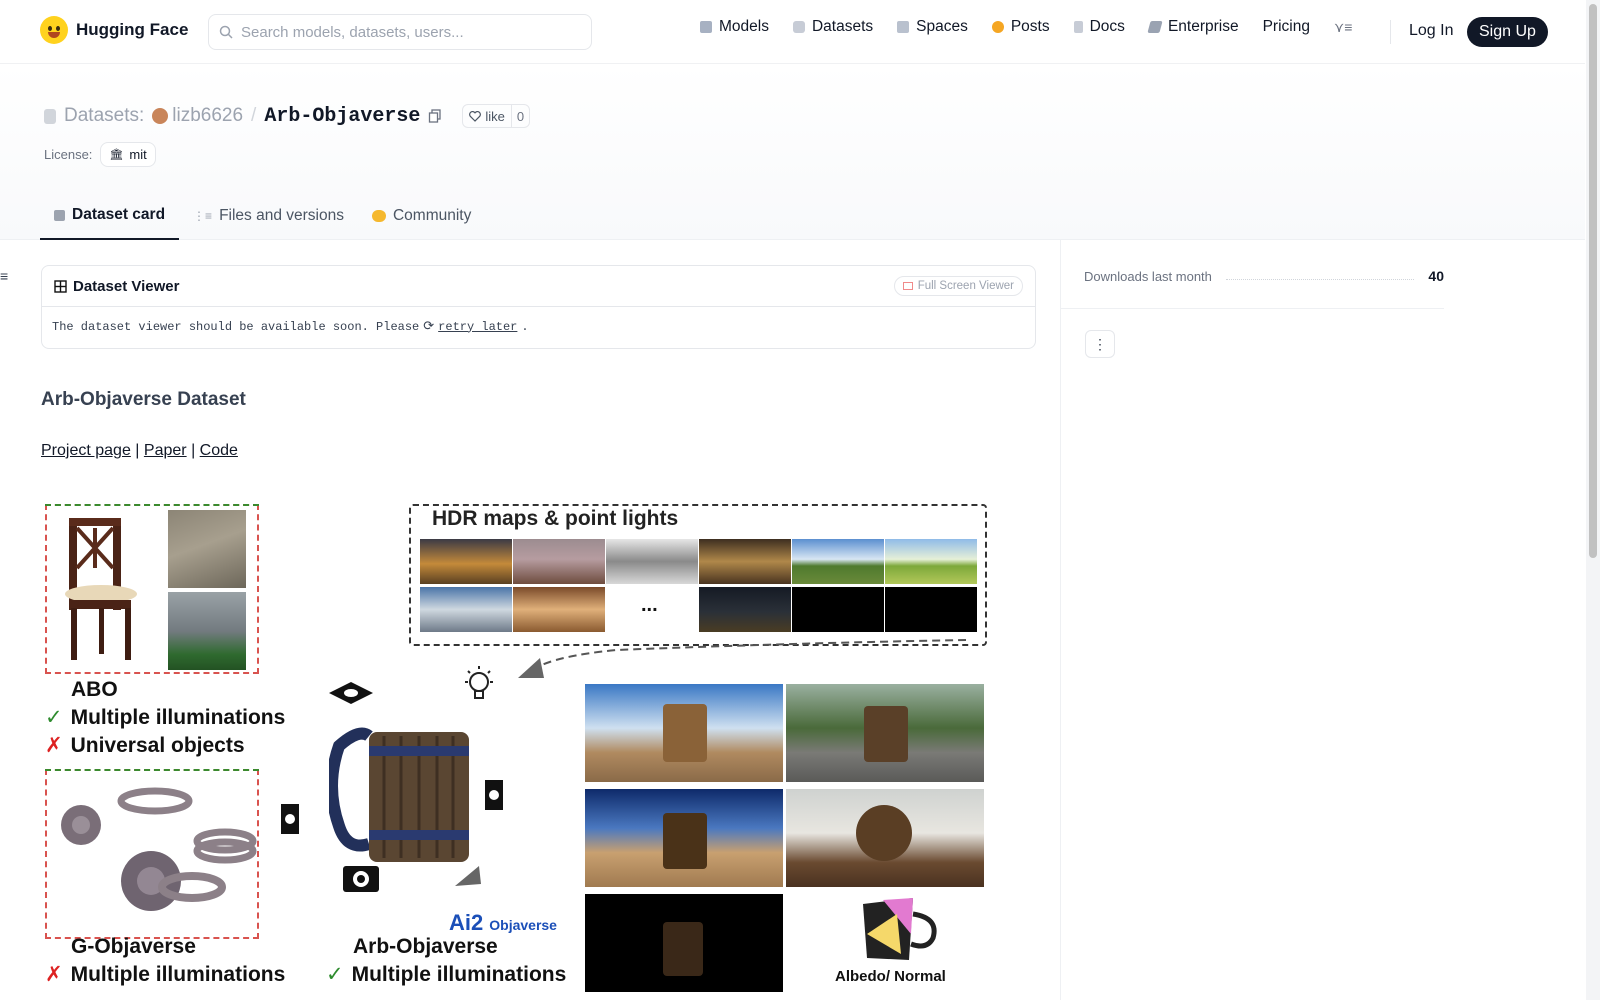 The image size is (1600, 1000). I want to click on nav-datasets: Datasets, so click(833, 27).